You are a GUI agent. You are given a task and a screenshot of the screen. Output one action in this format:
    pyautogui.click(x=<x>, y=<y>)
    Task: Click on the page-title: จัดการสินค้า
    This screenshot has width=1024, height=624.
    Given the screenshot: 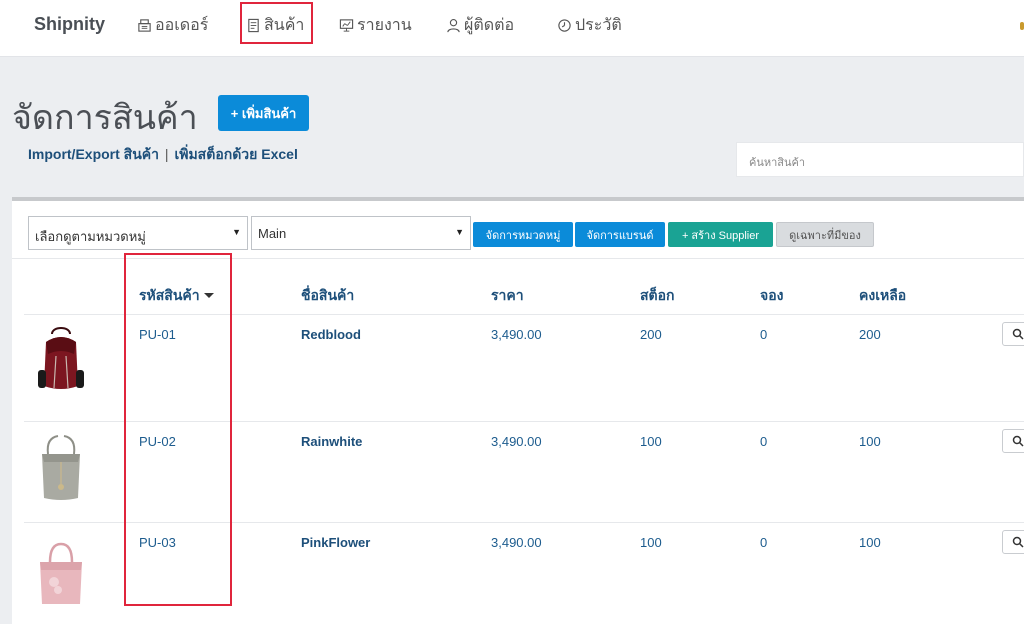 What is the action you would take?
    pyautogui.click(x=105, y=118)
    